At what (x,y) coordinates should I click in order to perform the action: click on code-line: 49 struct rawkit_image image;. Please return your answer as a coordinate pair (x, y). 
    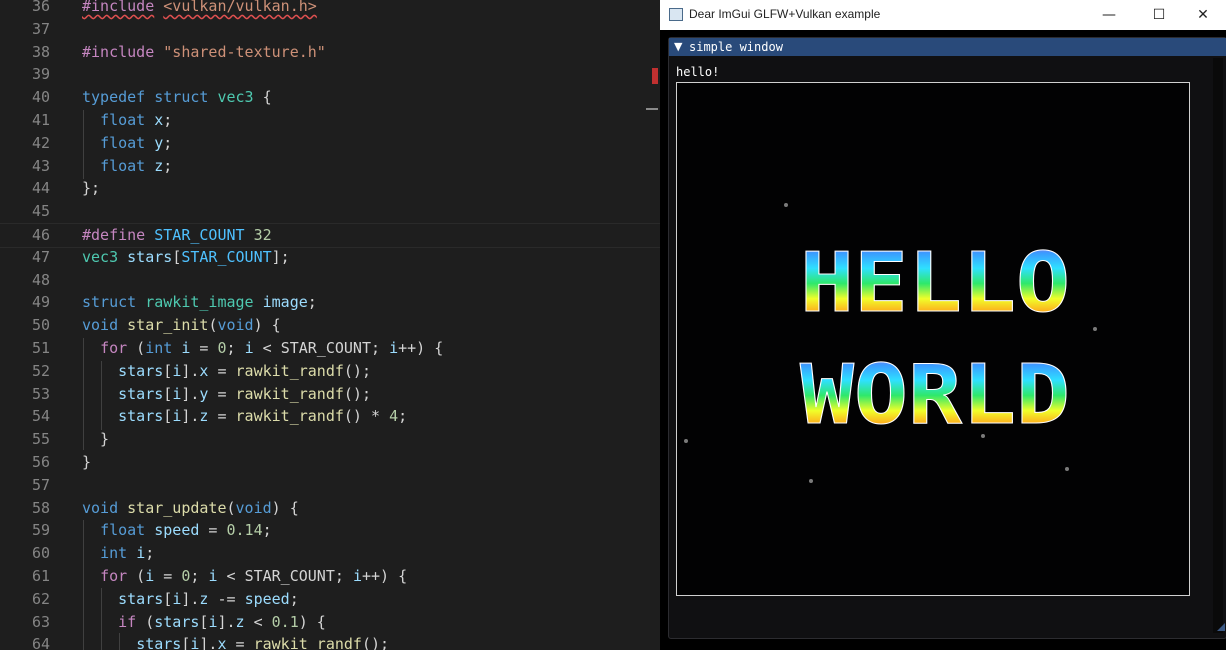
    Looking at the image, I should click on (330, 302).